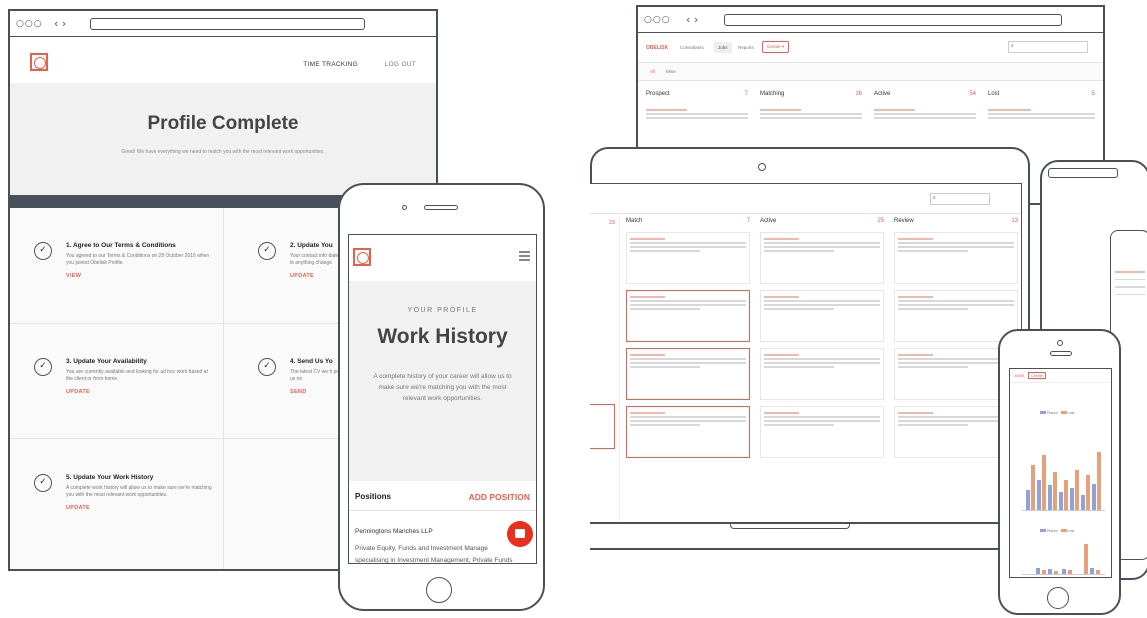 The image size is (1147, 618). Describe the element at coordinates (605, 368) in the screenshot. I see `kanban-column-partial: 23` at that location.